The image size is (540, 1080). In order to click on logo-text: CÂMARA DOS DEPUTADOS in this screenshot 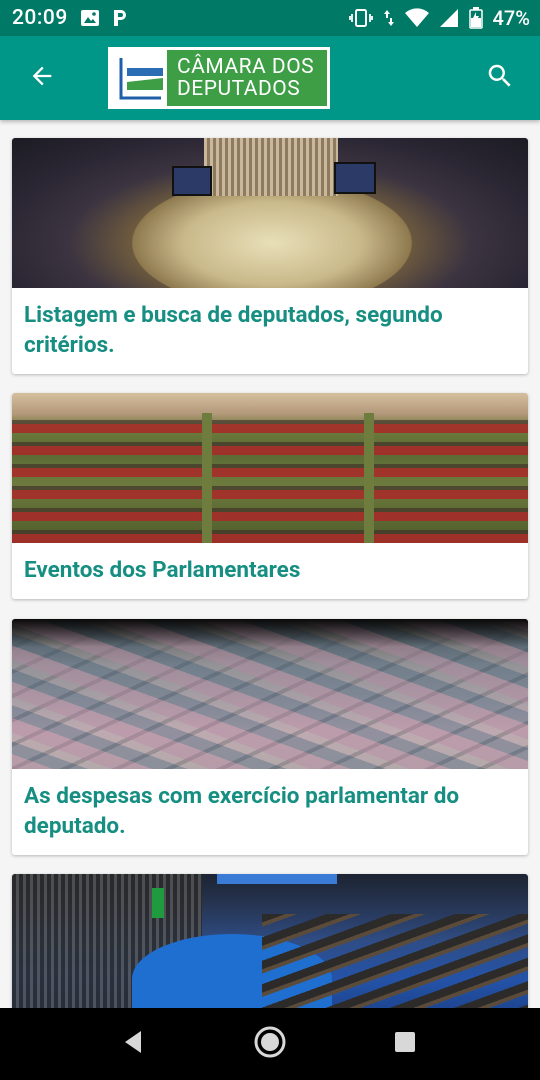, I will do `click(247, 78)`.